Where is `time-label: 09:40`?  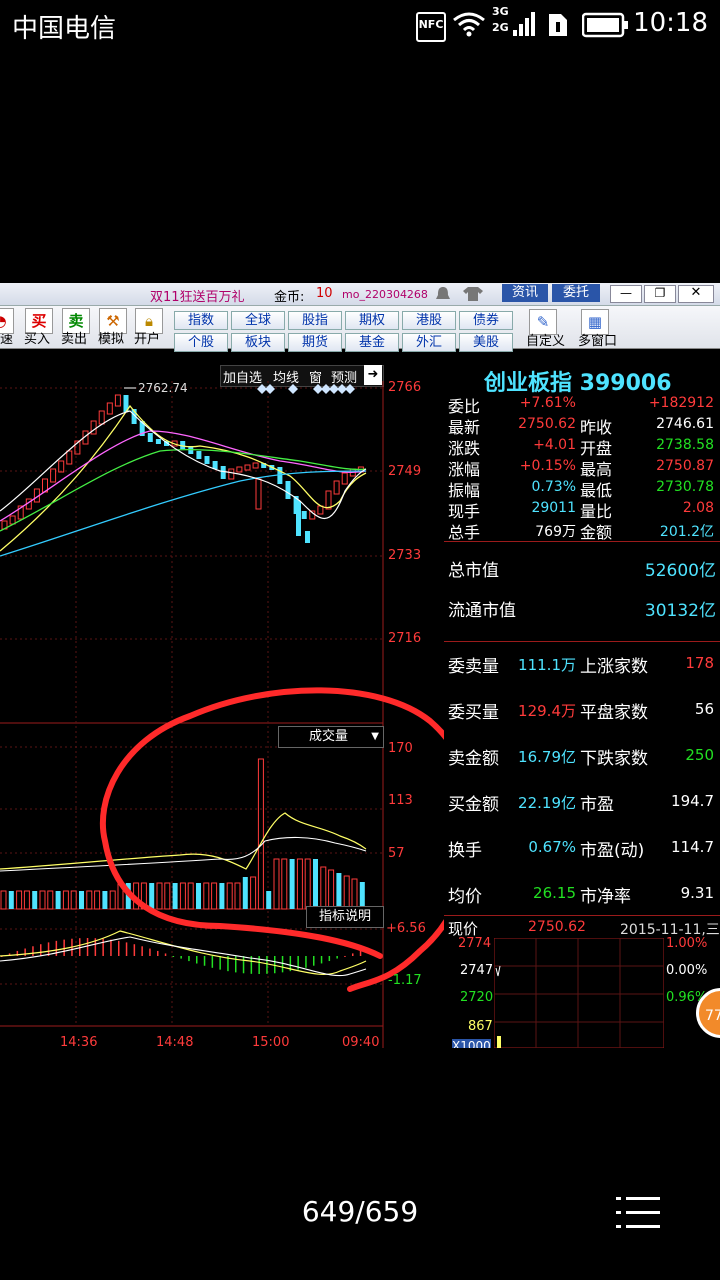 time-label: 09:40 is located at coordinates (361, 1041).